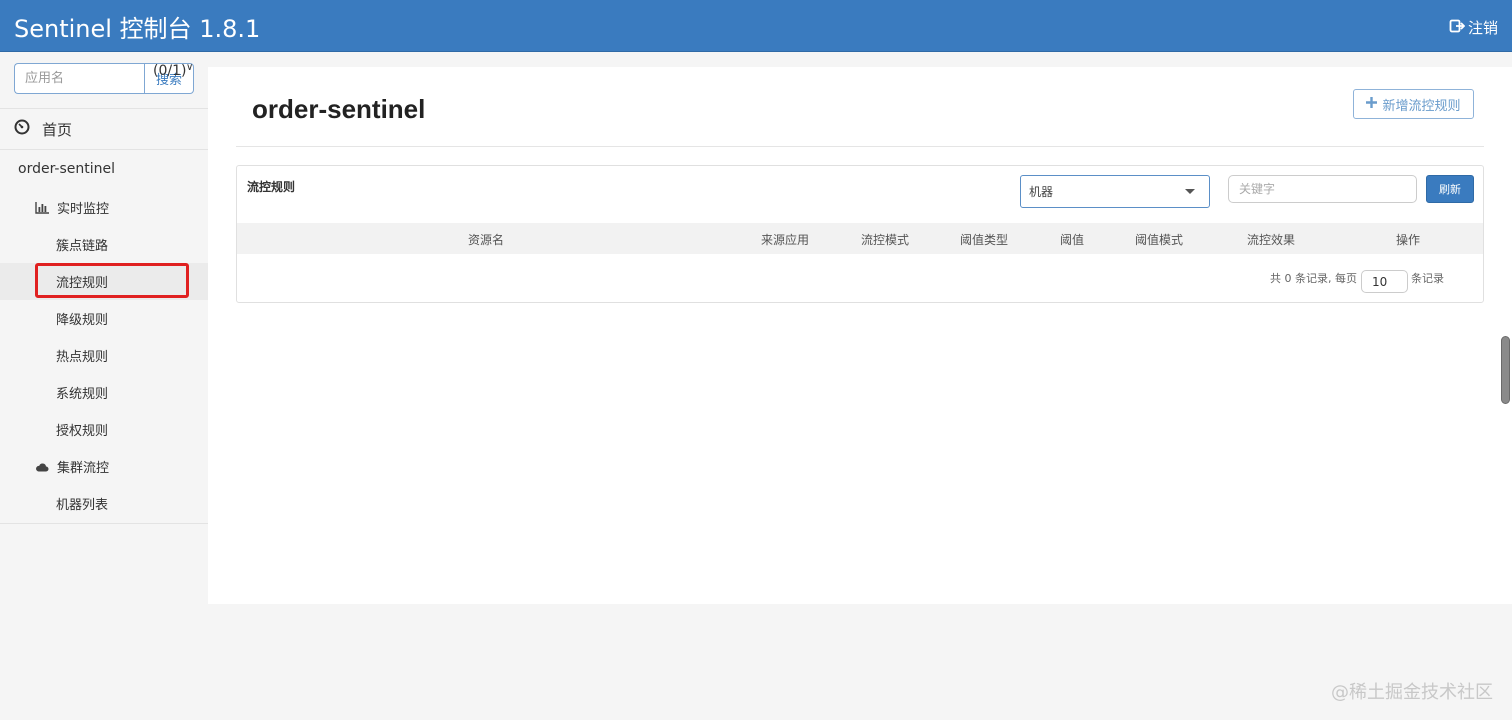 This screenshot has width=1512, height=720. I want to click on column-header-source-app: 来源应用, so click(785, 239).